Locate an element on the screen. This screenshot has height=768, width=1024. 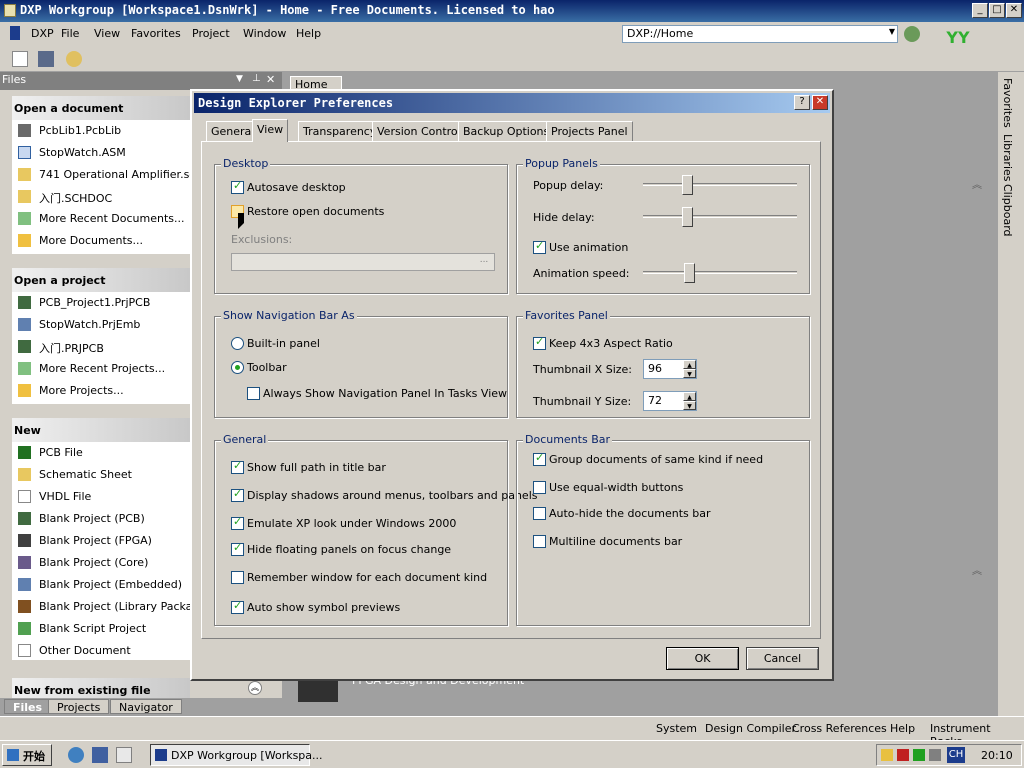
builtin-panel-radio is located at coordinates (237, 343).